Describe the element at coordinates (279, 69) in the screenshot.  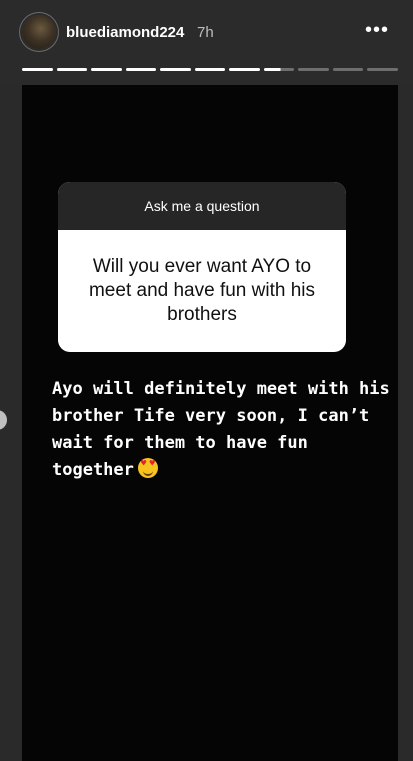
I see `progress-segment-current` at that location.